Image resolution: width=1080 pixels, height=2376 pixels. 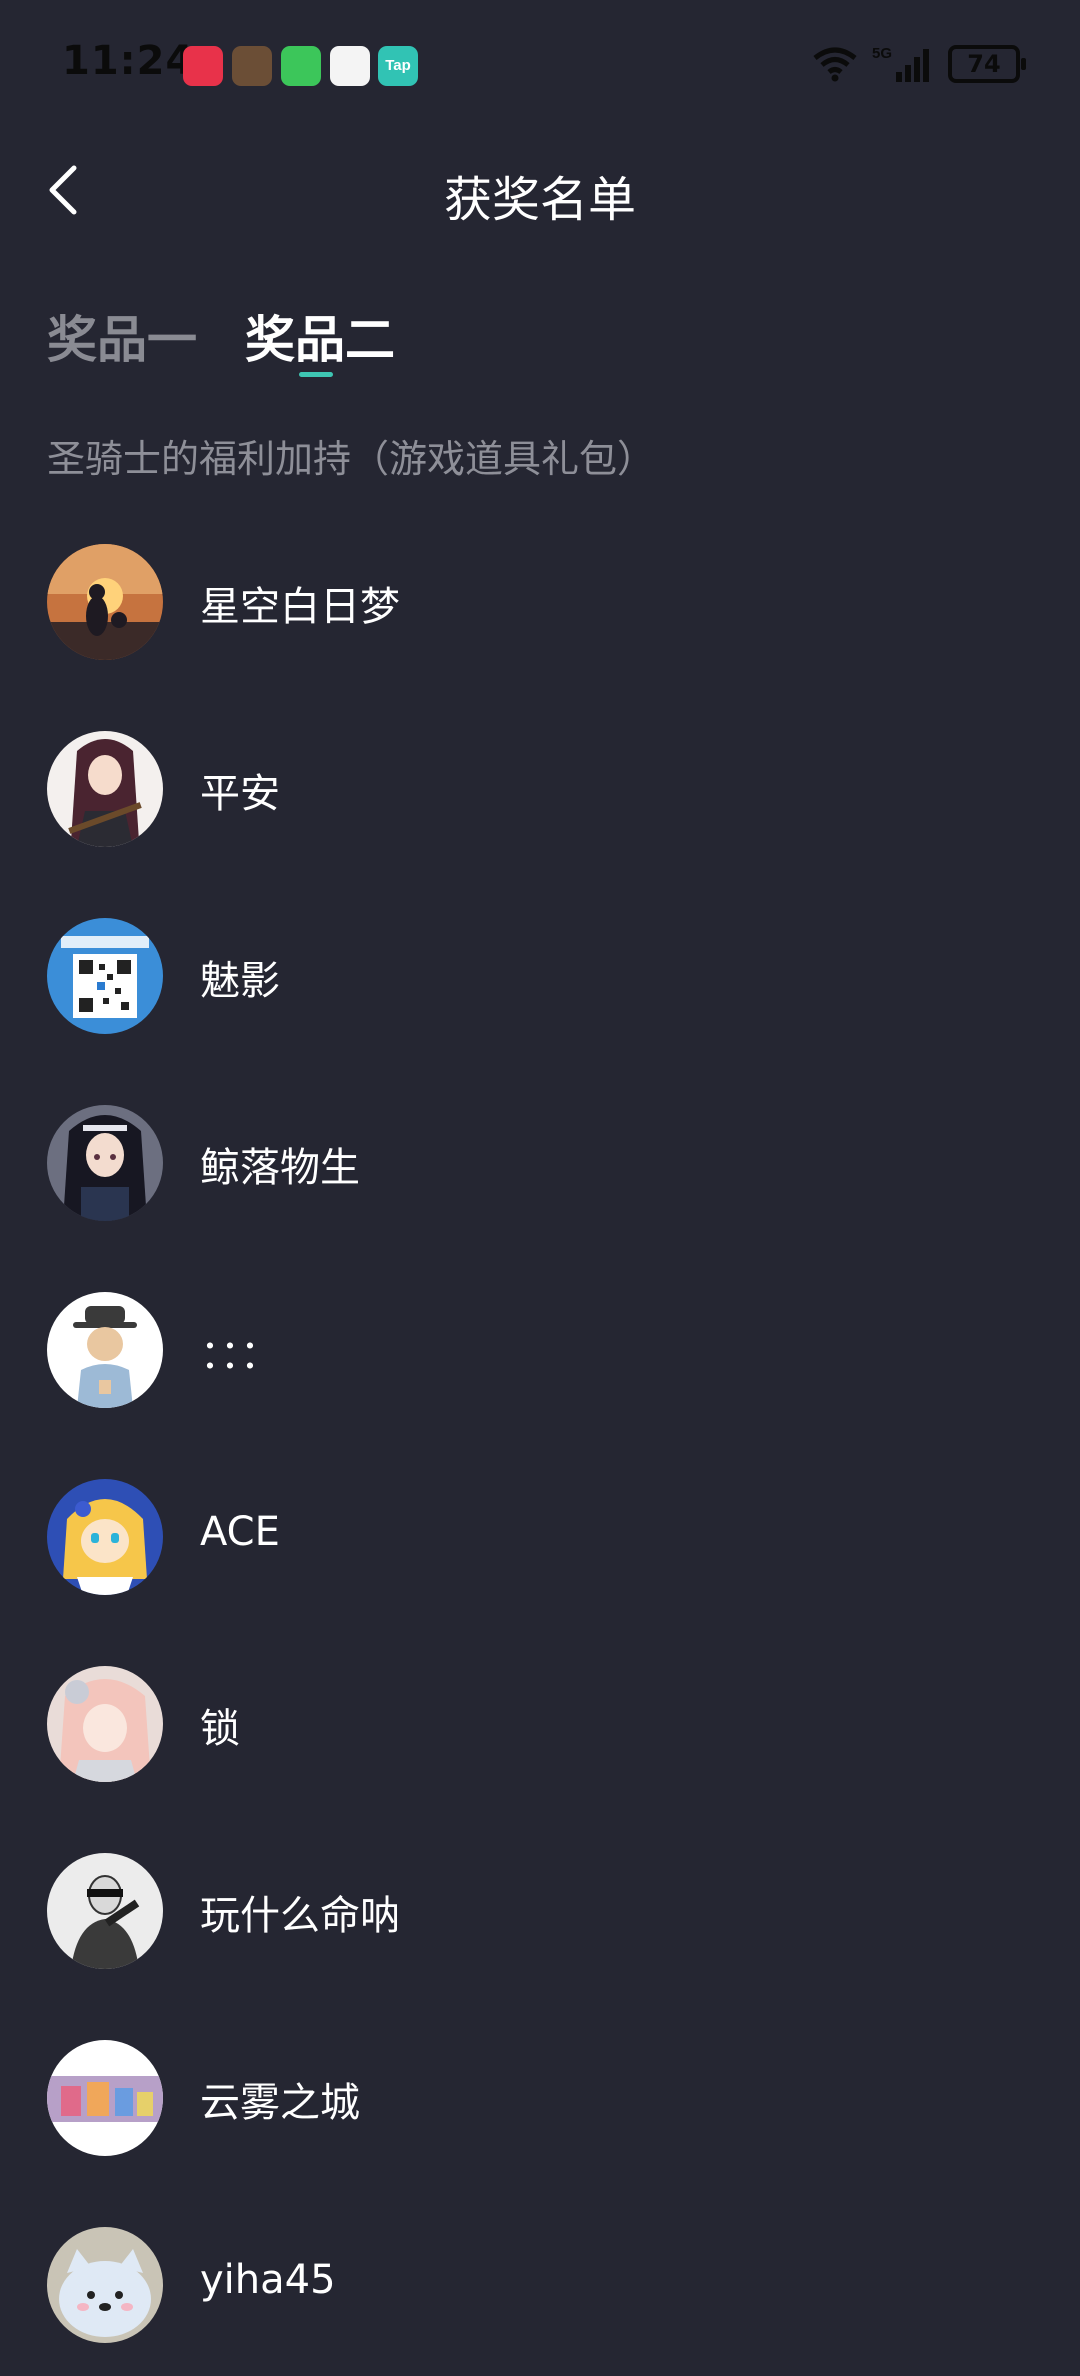 I want to click on winner-name: 锁, so click(x=220, y=1729).